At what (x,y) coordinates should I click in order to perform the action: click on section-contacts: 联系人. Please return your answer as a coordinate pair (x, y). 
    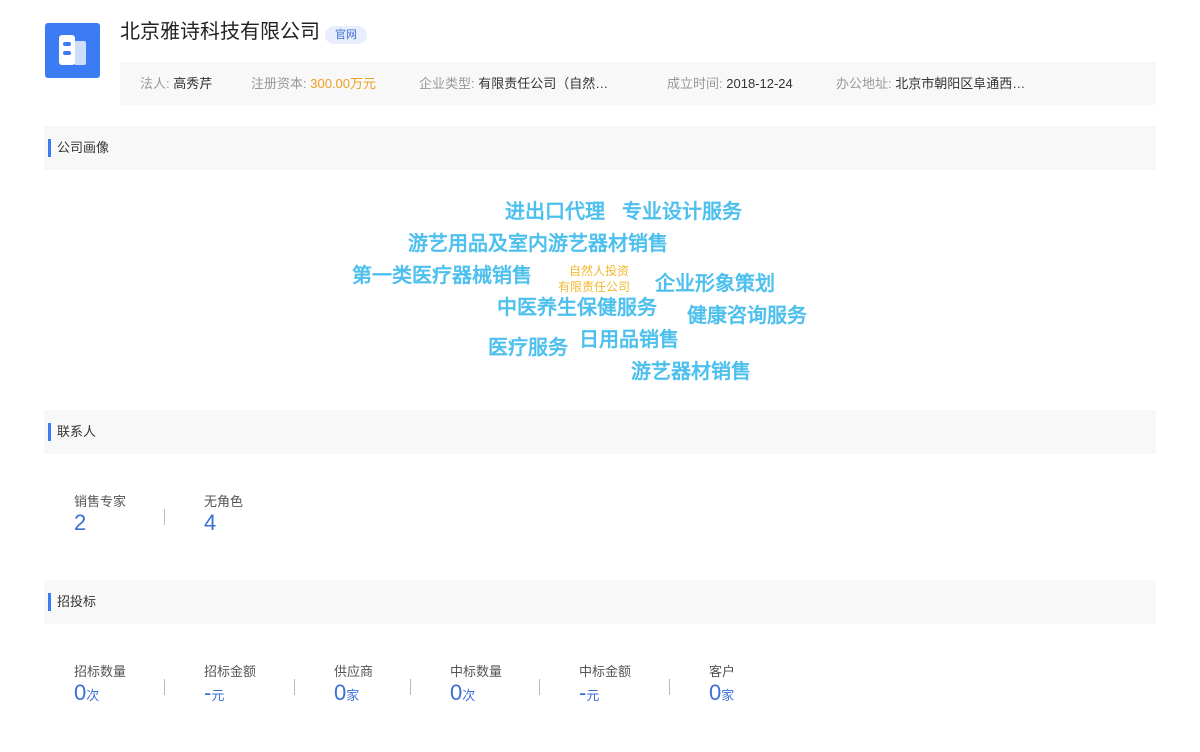
    Looking at the image, I should click on (600, 432).